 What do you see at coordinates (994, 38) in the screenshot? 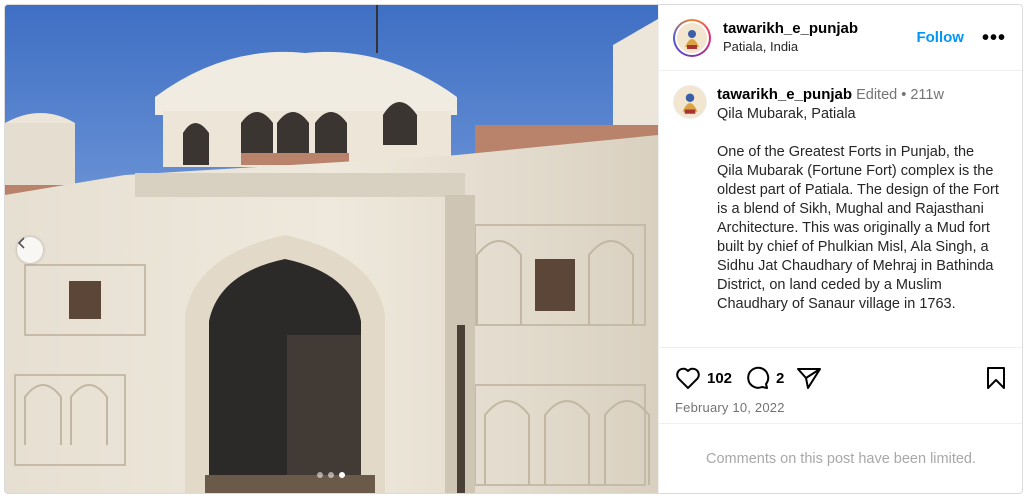
I see `more-options-icon: •••` at bounding box center [994, 38].